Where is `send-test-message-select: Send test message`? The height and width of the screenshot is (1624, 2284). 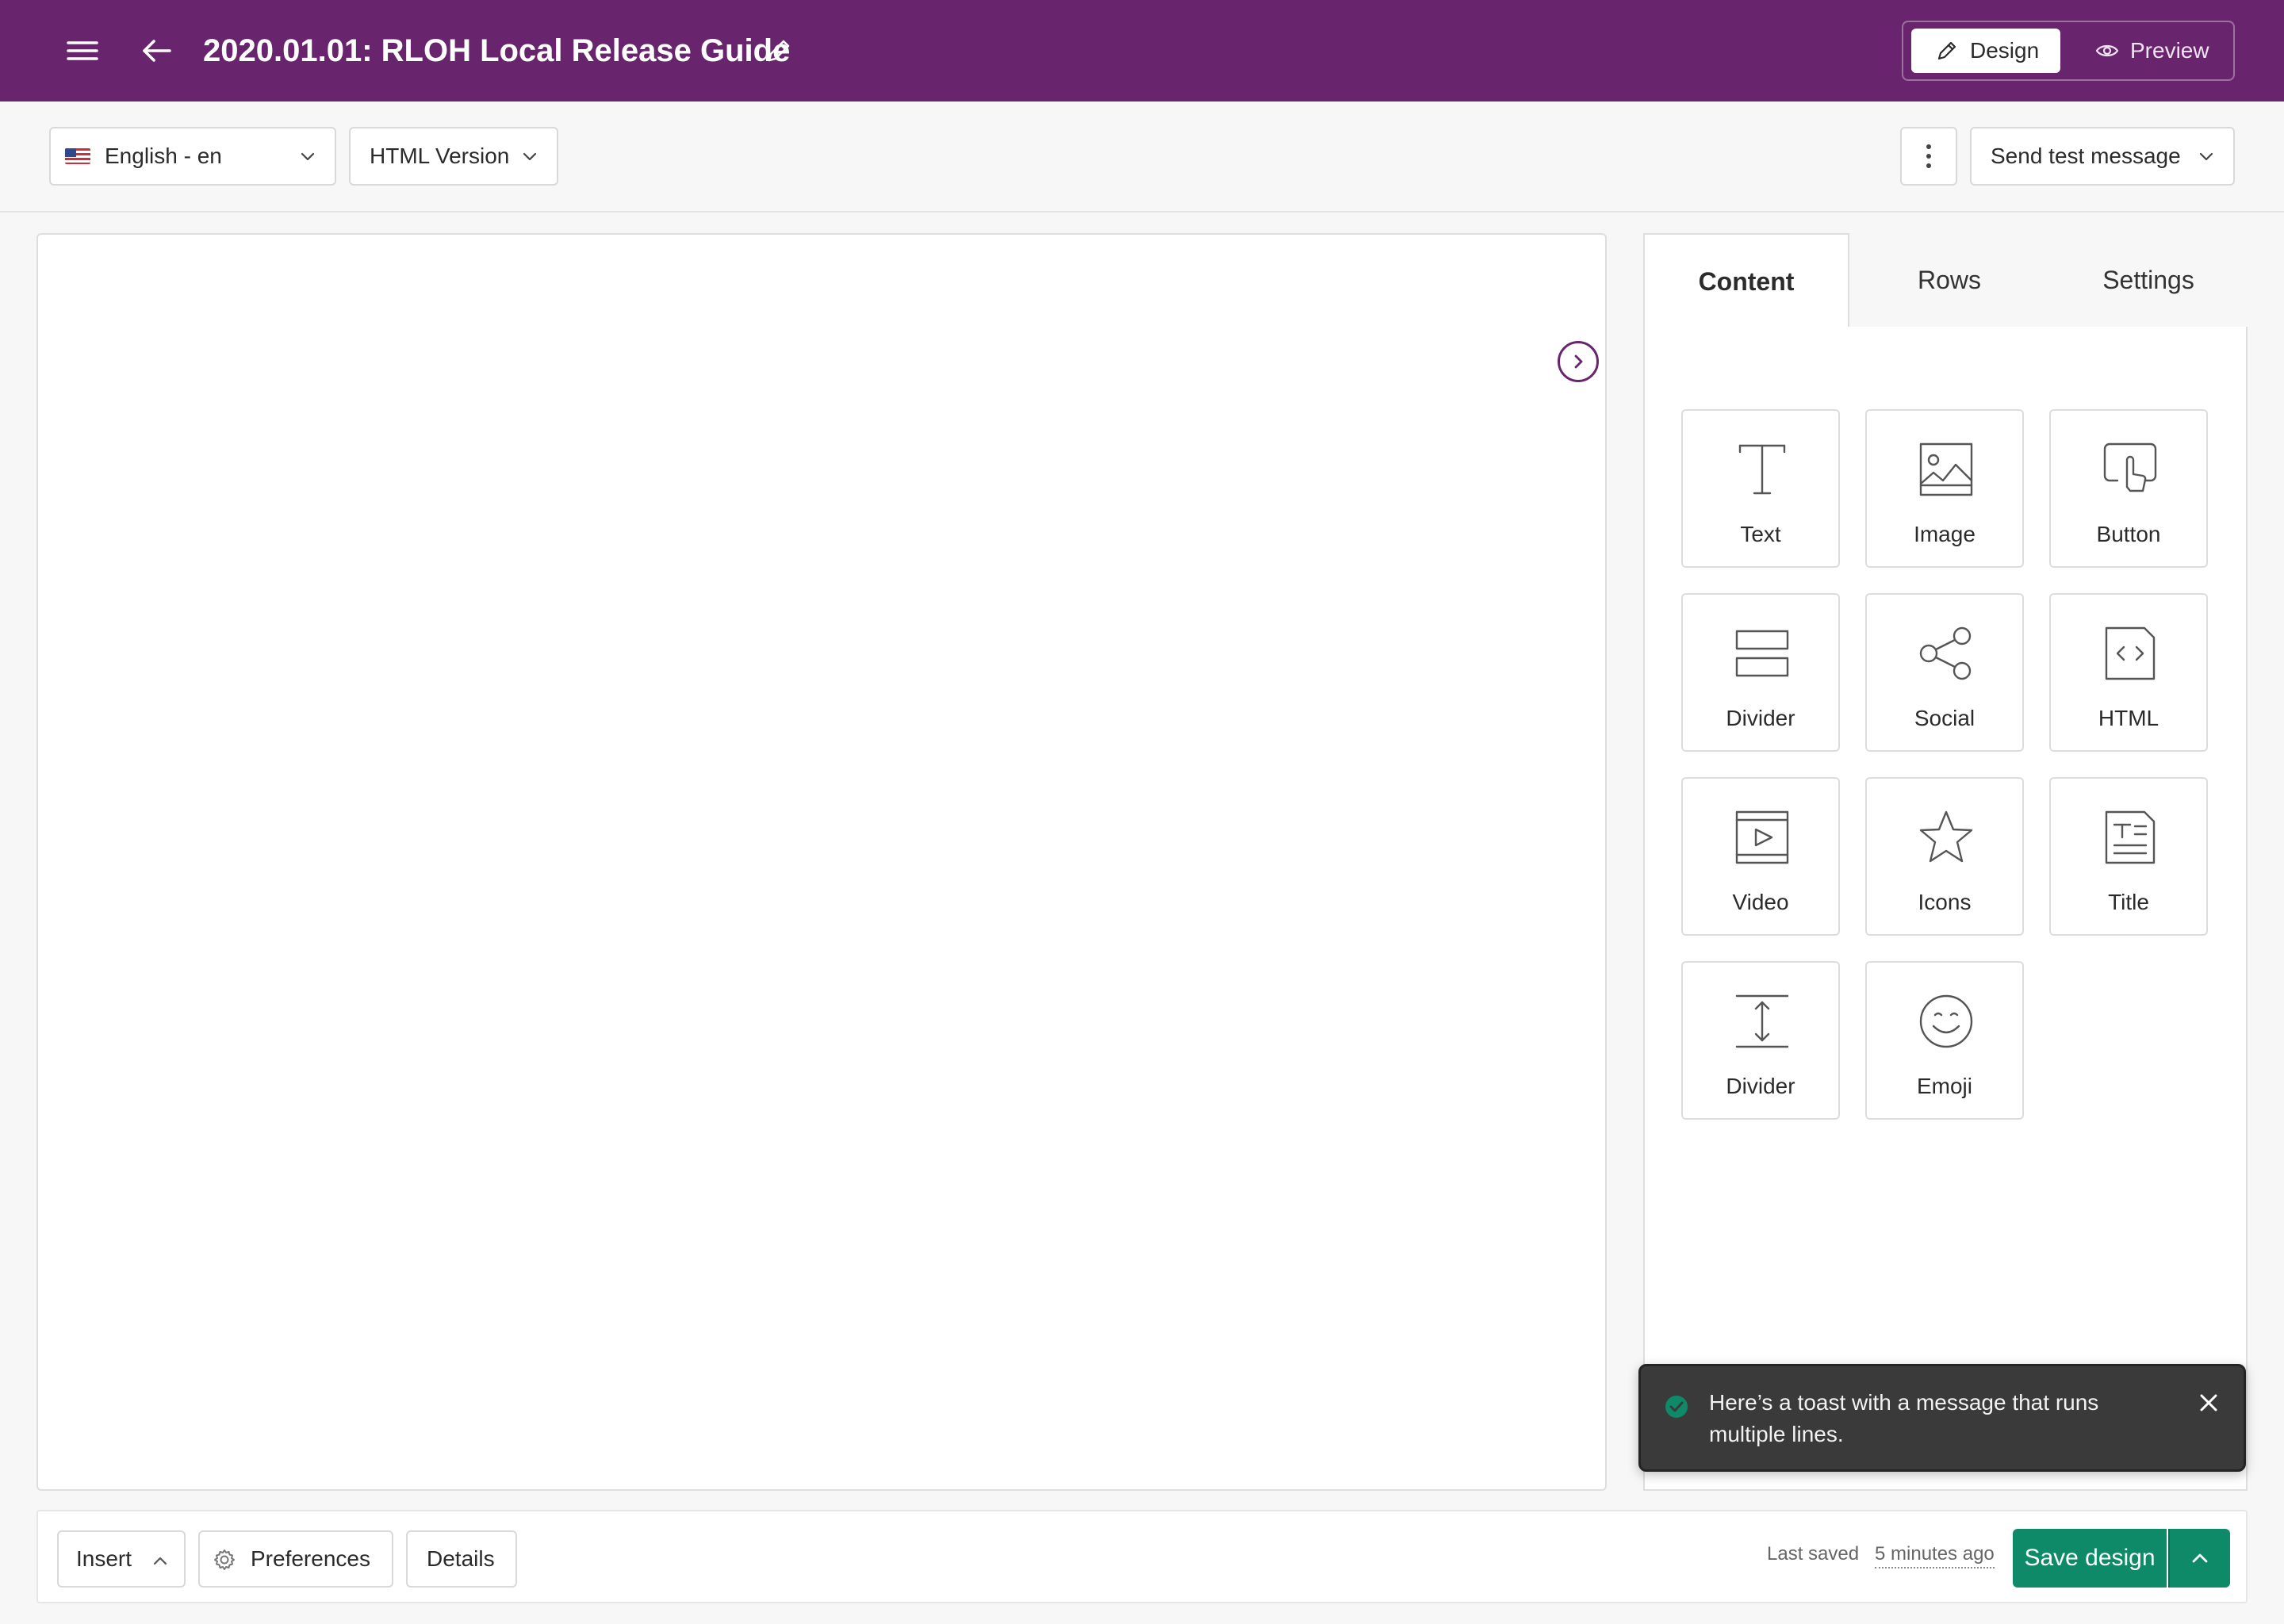 send-test-message-select: Send test message is located at coordinates (2102, 156).